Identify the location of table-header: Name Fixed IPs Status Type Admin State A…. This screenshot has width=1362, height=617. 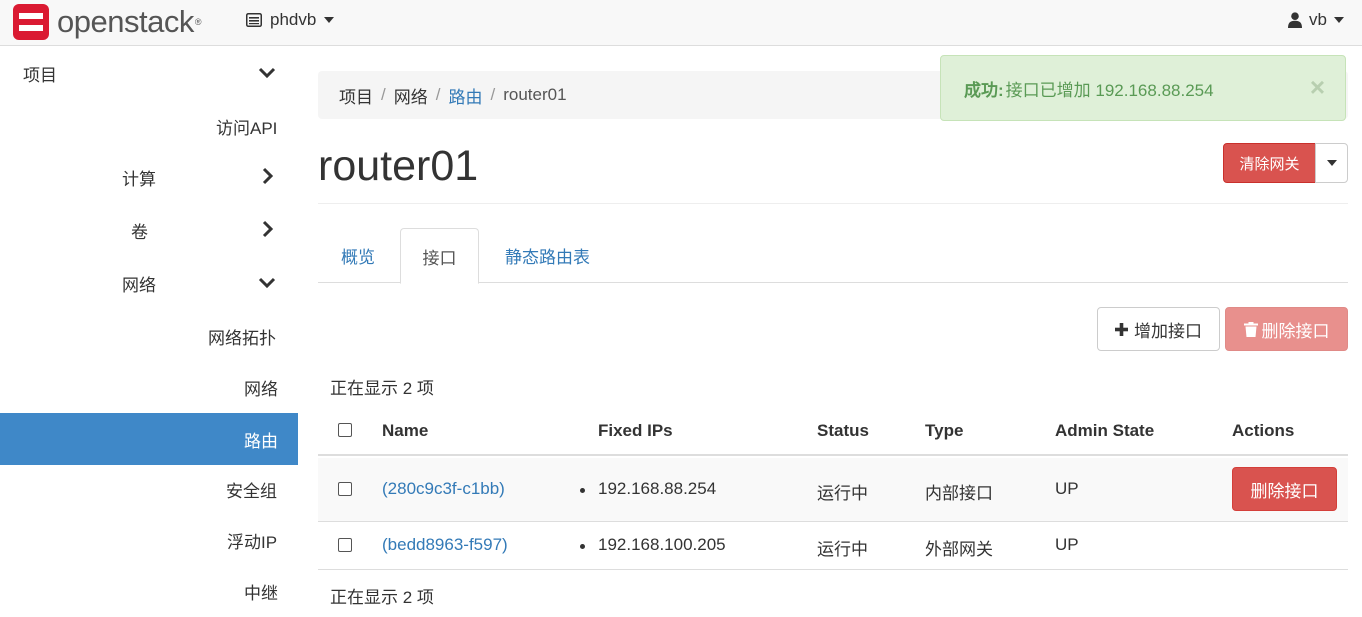
(833, 430).